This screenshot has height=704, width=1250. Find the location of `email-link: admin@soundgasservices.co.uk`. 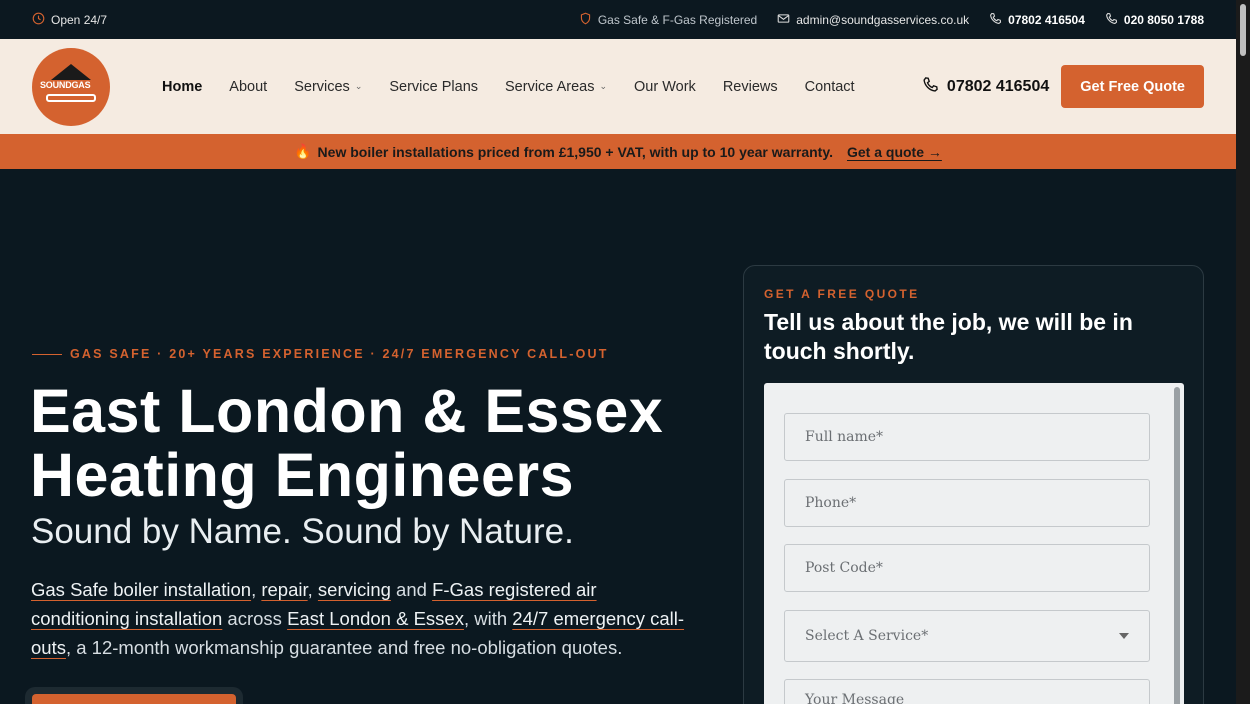

email-link: admin@soundgasservices.co.uk is located at coordinates (873, 20).